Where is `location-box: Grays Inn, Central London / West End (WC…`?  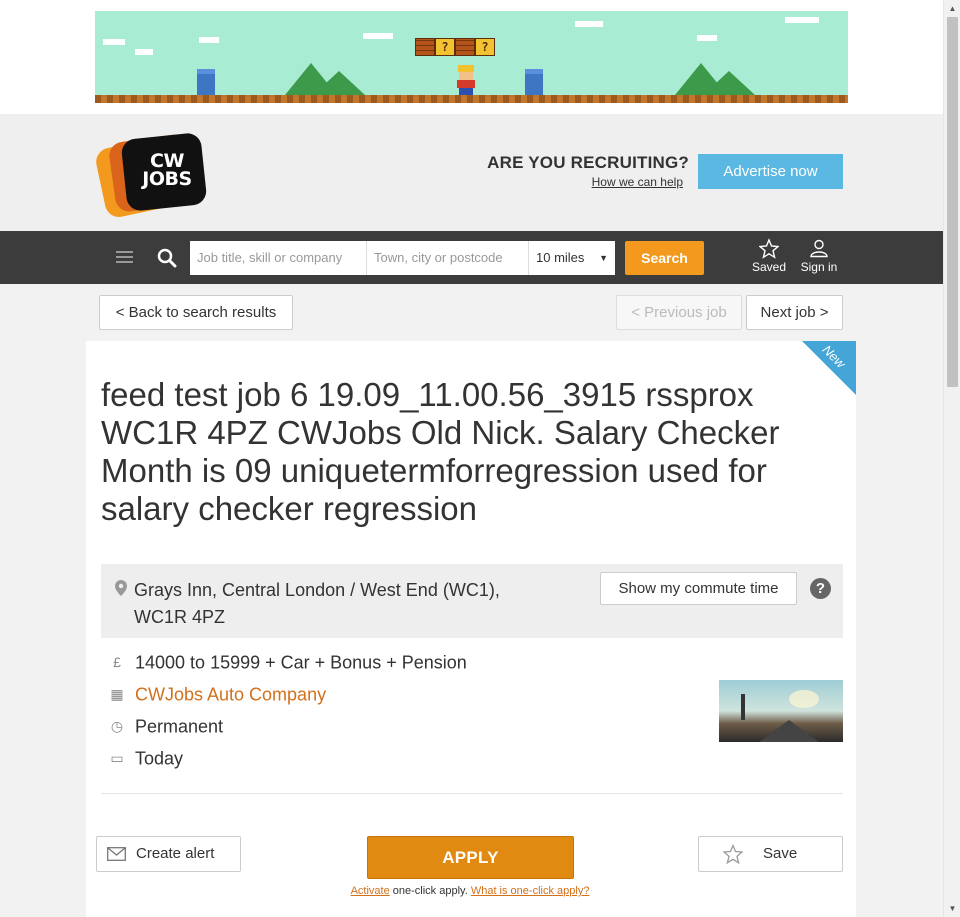 location-box: Grays Inn, Central London / West End (WC… is located at coordinates (472, 601).